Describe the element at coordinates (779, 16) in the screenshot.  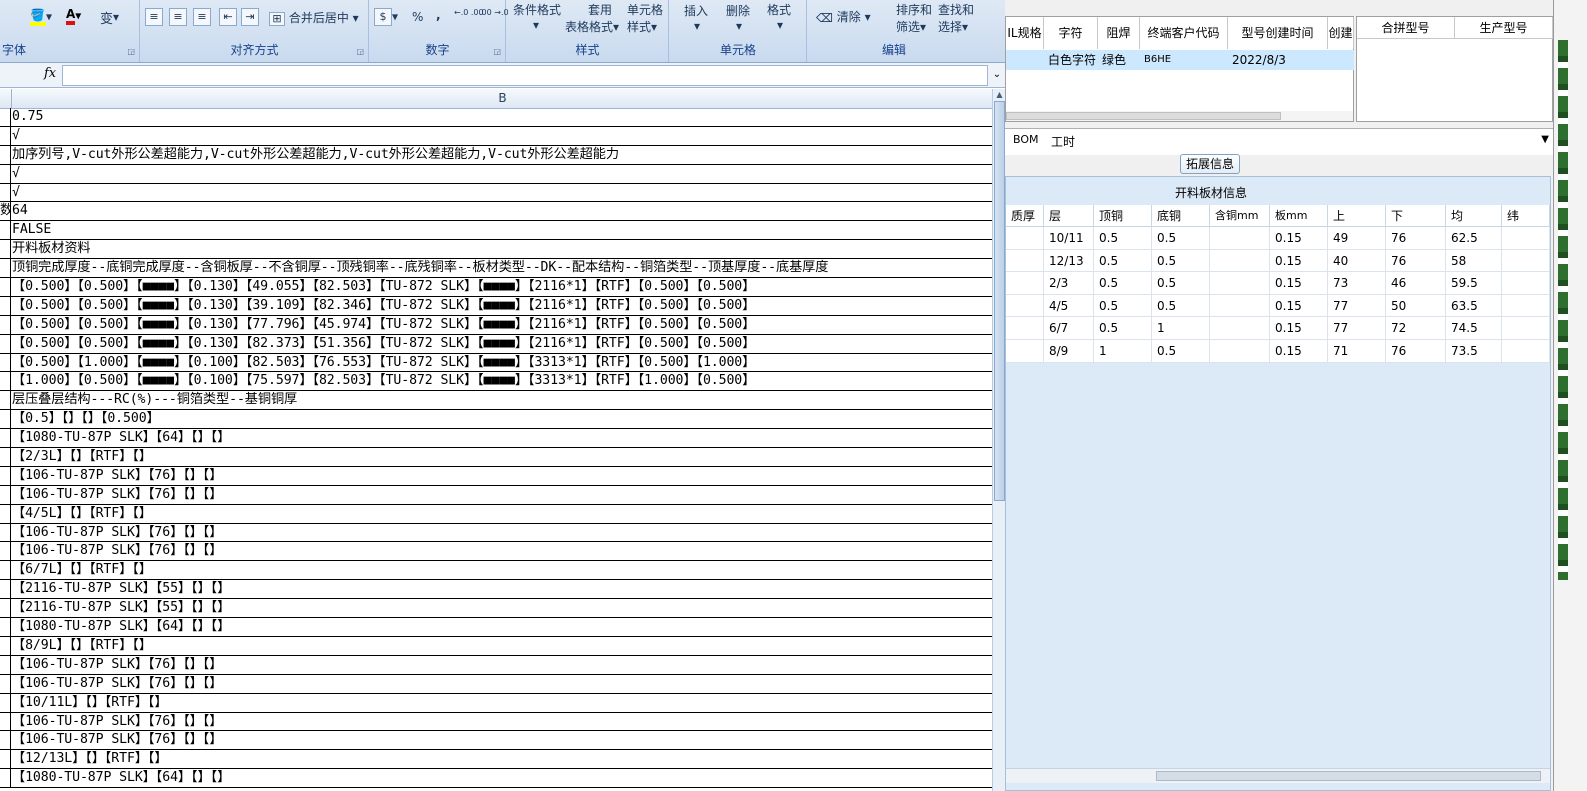
I see `format-button: 格式 ▾` at that location.